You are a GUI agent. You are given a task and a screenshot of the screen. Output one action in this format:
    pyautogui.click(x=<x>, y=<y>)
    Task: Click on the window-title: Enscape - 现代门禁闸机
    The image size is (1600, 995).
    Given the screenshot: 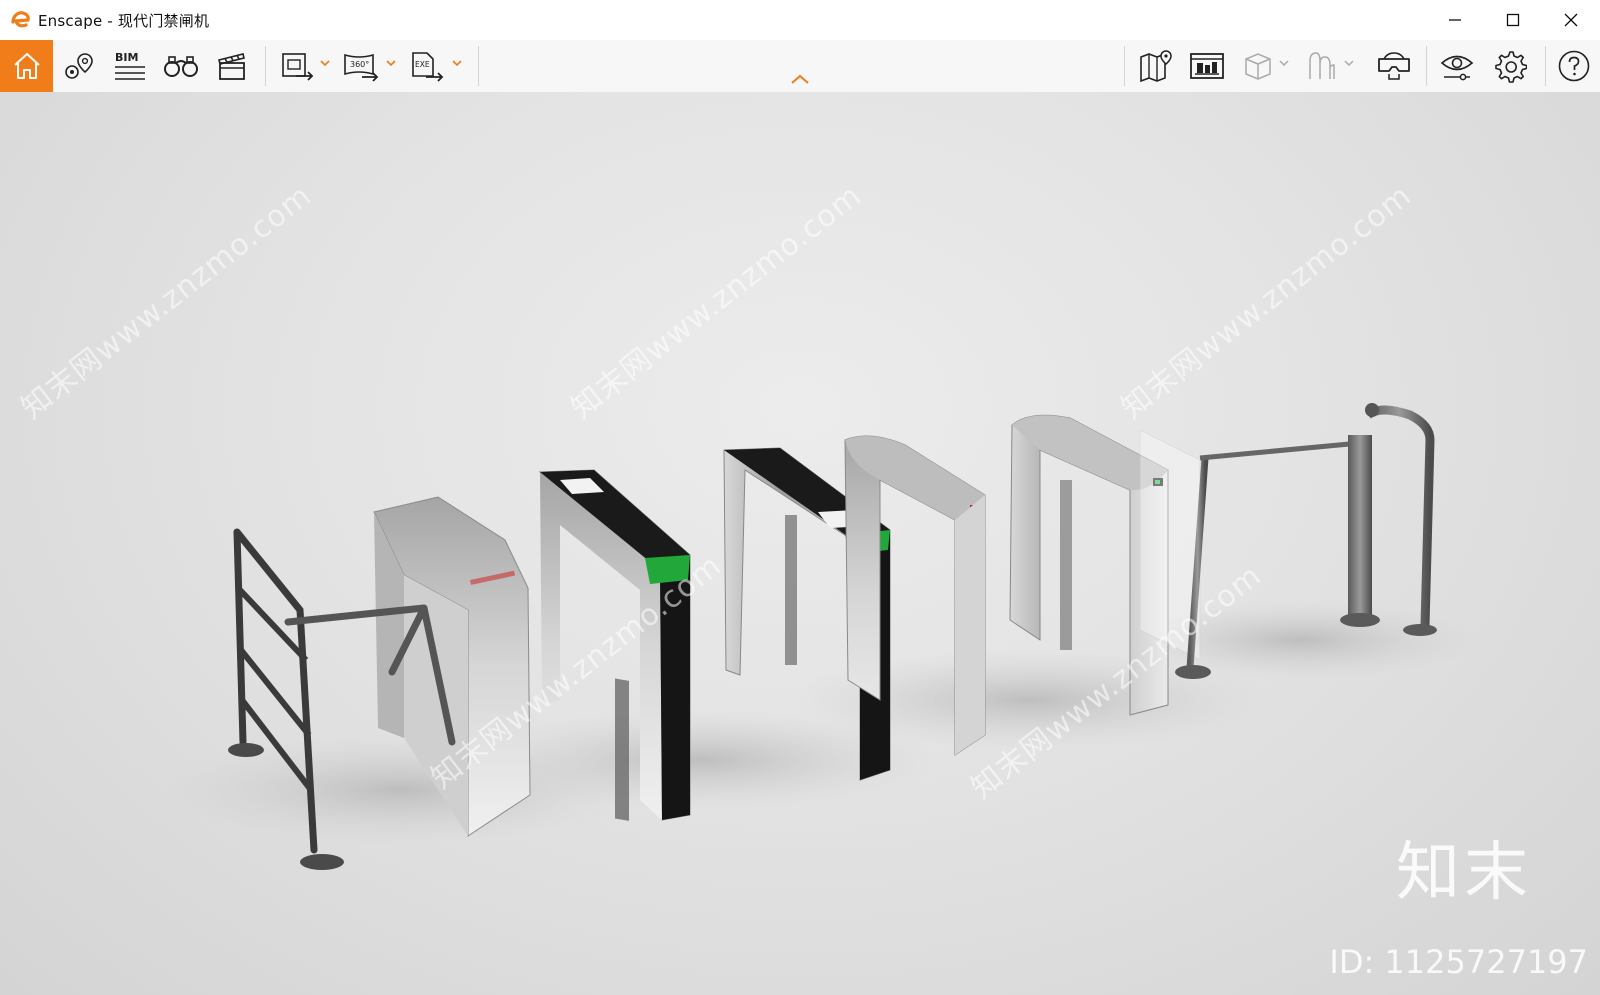 What is the action you would take?
    pyautogui.click(x=124, y=20)
    